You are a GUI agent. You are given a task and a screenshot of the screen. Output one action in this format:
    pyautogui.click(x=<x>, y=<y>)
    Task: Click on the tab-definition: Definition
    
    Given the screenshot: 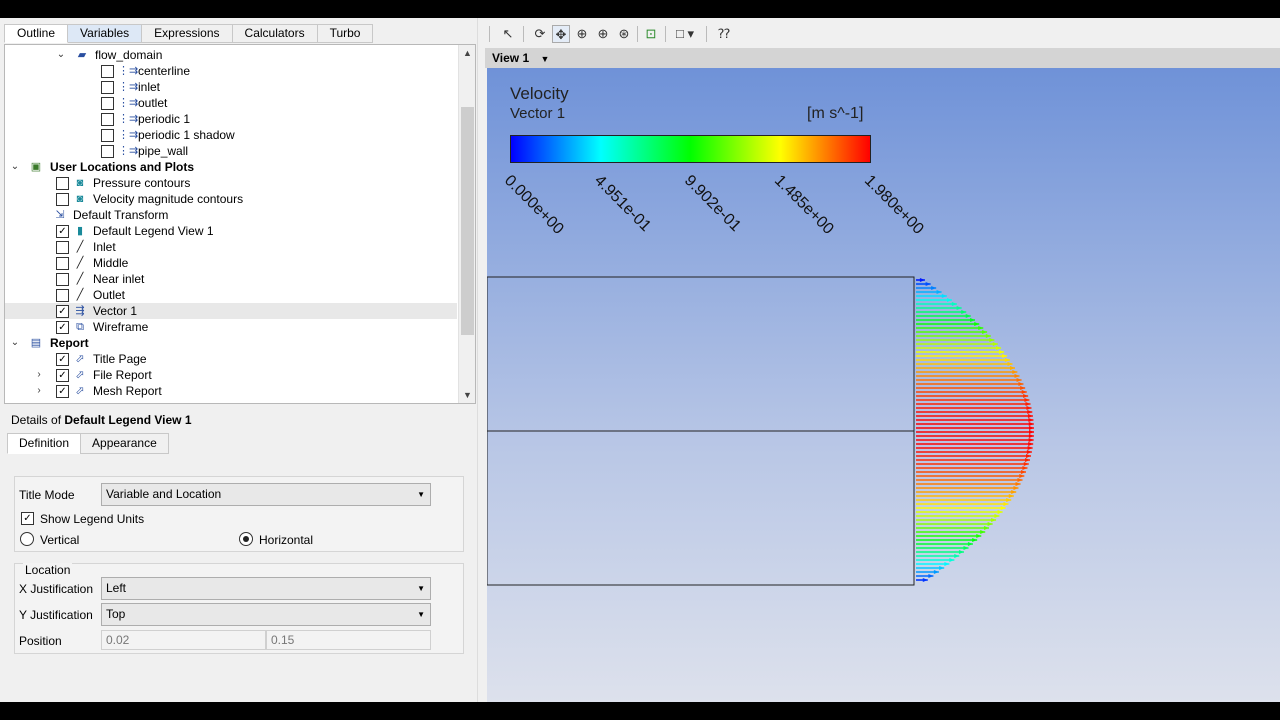 What is the action you would take?
    pyautogui.click(x=44, y=443)
    